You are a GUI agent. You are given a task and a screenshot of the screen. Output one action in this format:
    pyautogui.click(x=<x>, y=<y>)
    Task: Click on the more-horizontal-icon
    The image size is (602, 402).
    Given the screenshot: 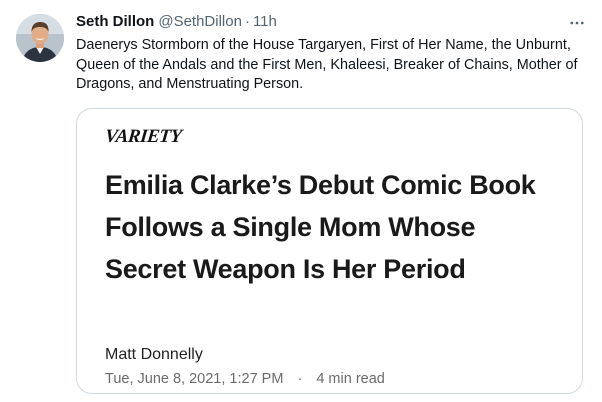 What is the action you would take?
    pyautogui.click(x=577, y=23)
    